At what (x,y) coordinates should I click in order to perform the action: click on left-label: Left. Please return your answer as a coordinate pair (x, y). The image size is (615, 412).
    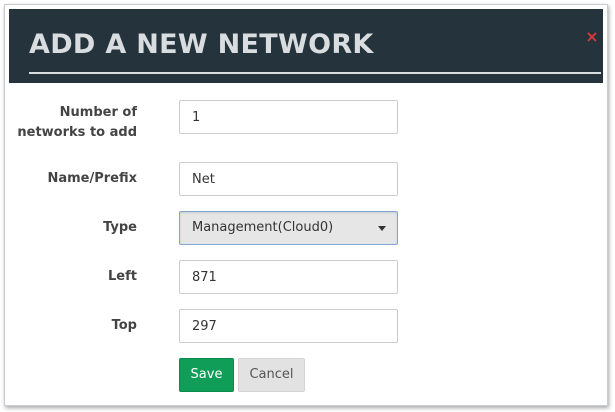
    Looking at the image, I should click on (68, 277).